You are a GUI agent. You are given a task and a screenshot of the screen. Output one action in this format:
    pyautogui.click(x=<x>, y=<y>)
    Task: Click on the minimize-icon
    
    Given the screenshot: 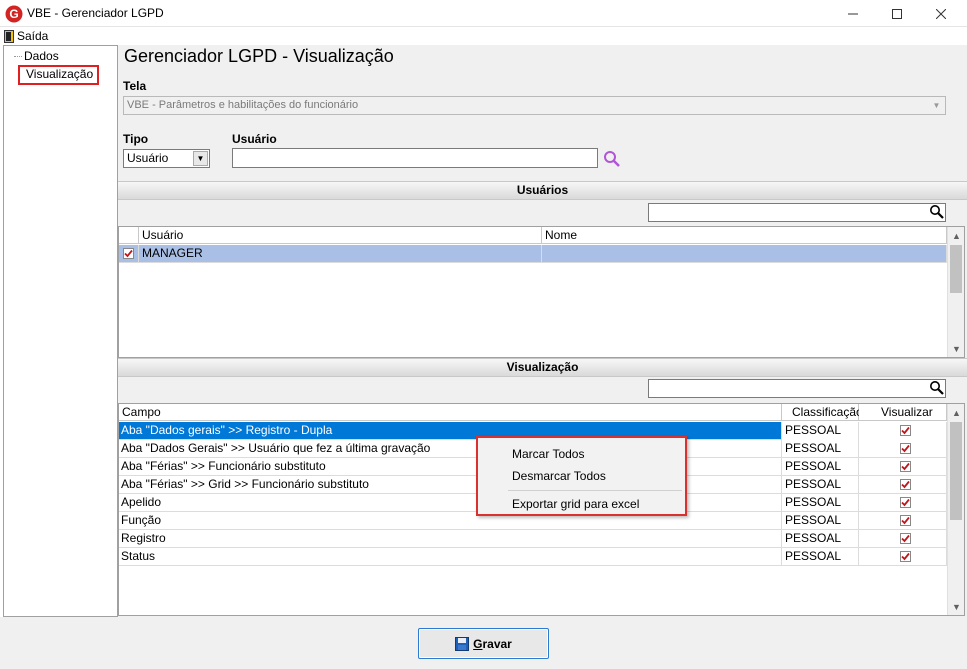 What is the action you would take?
    pyautogui.click(x=853, y=13)
    